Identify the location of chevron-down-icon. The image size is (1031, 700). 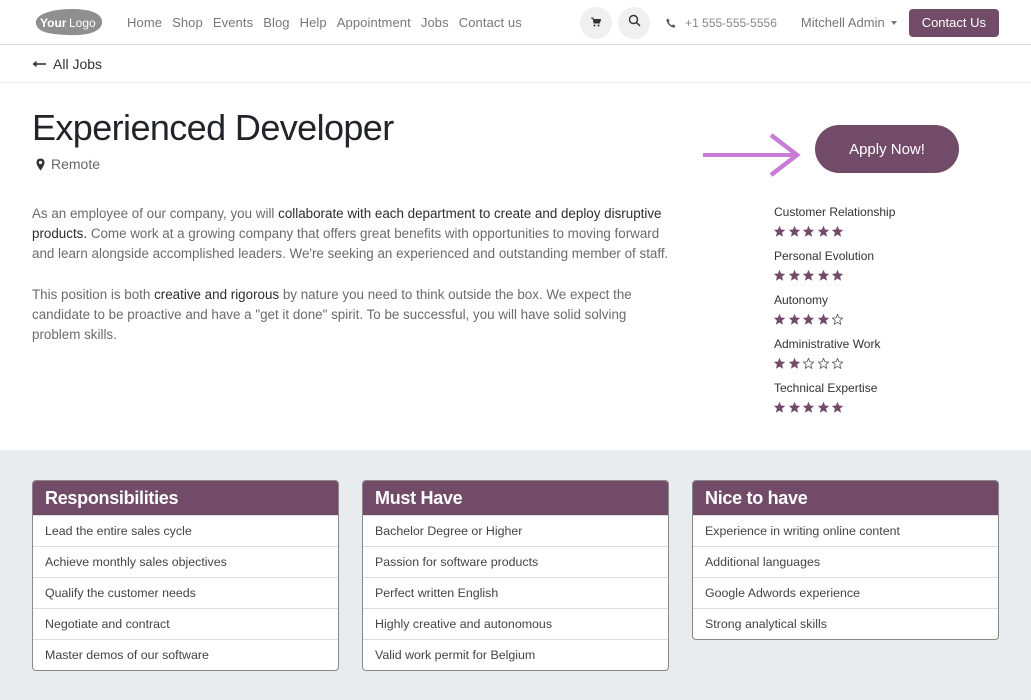
(893, 22).